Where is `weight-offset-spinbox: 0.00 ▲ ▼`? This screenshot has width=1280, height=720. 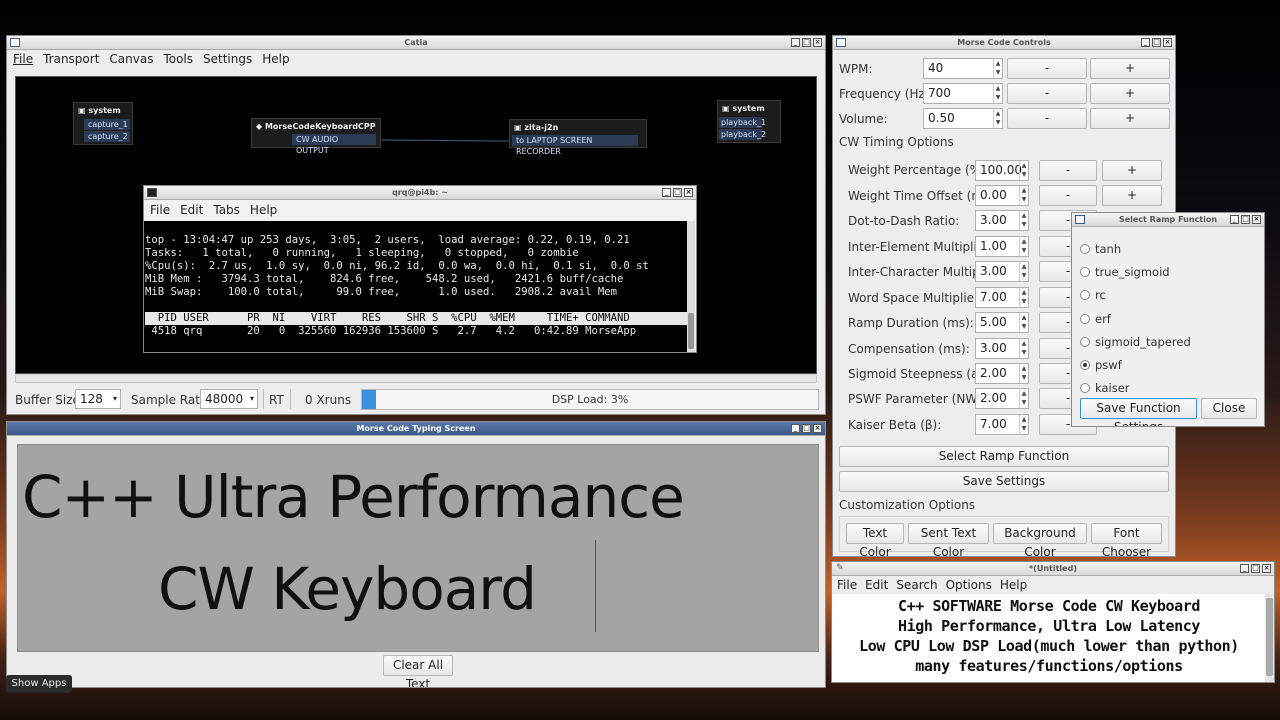
weight-offset-spinbox: 0.00 ▲ ▼ is located at coordinates (1002, 195).